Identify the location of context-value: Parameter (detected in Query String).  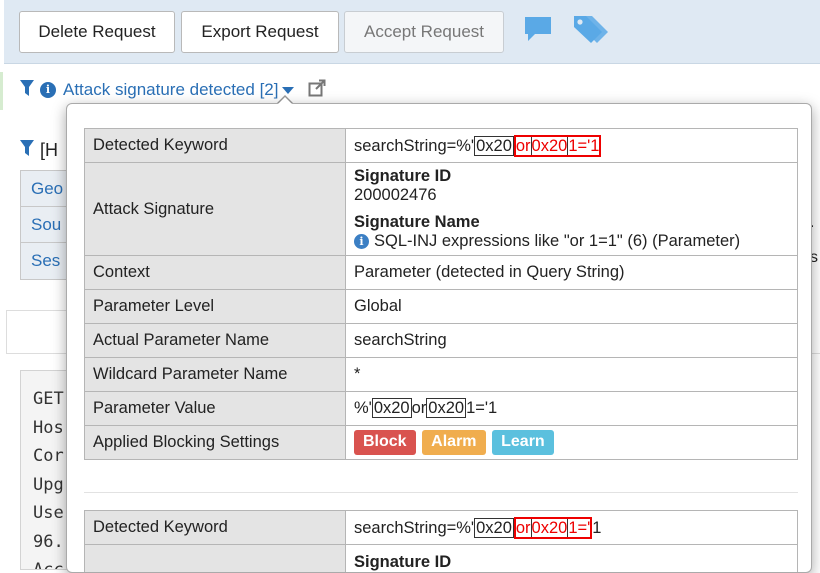
(572, 273).